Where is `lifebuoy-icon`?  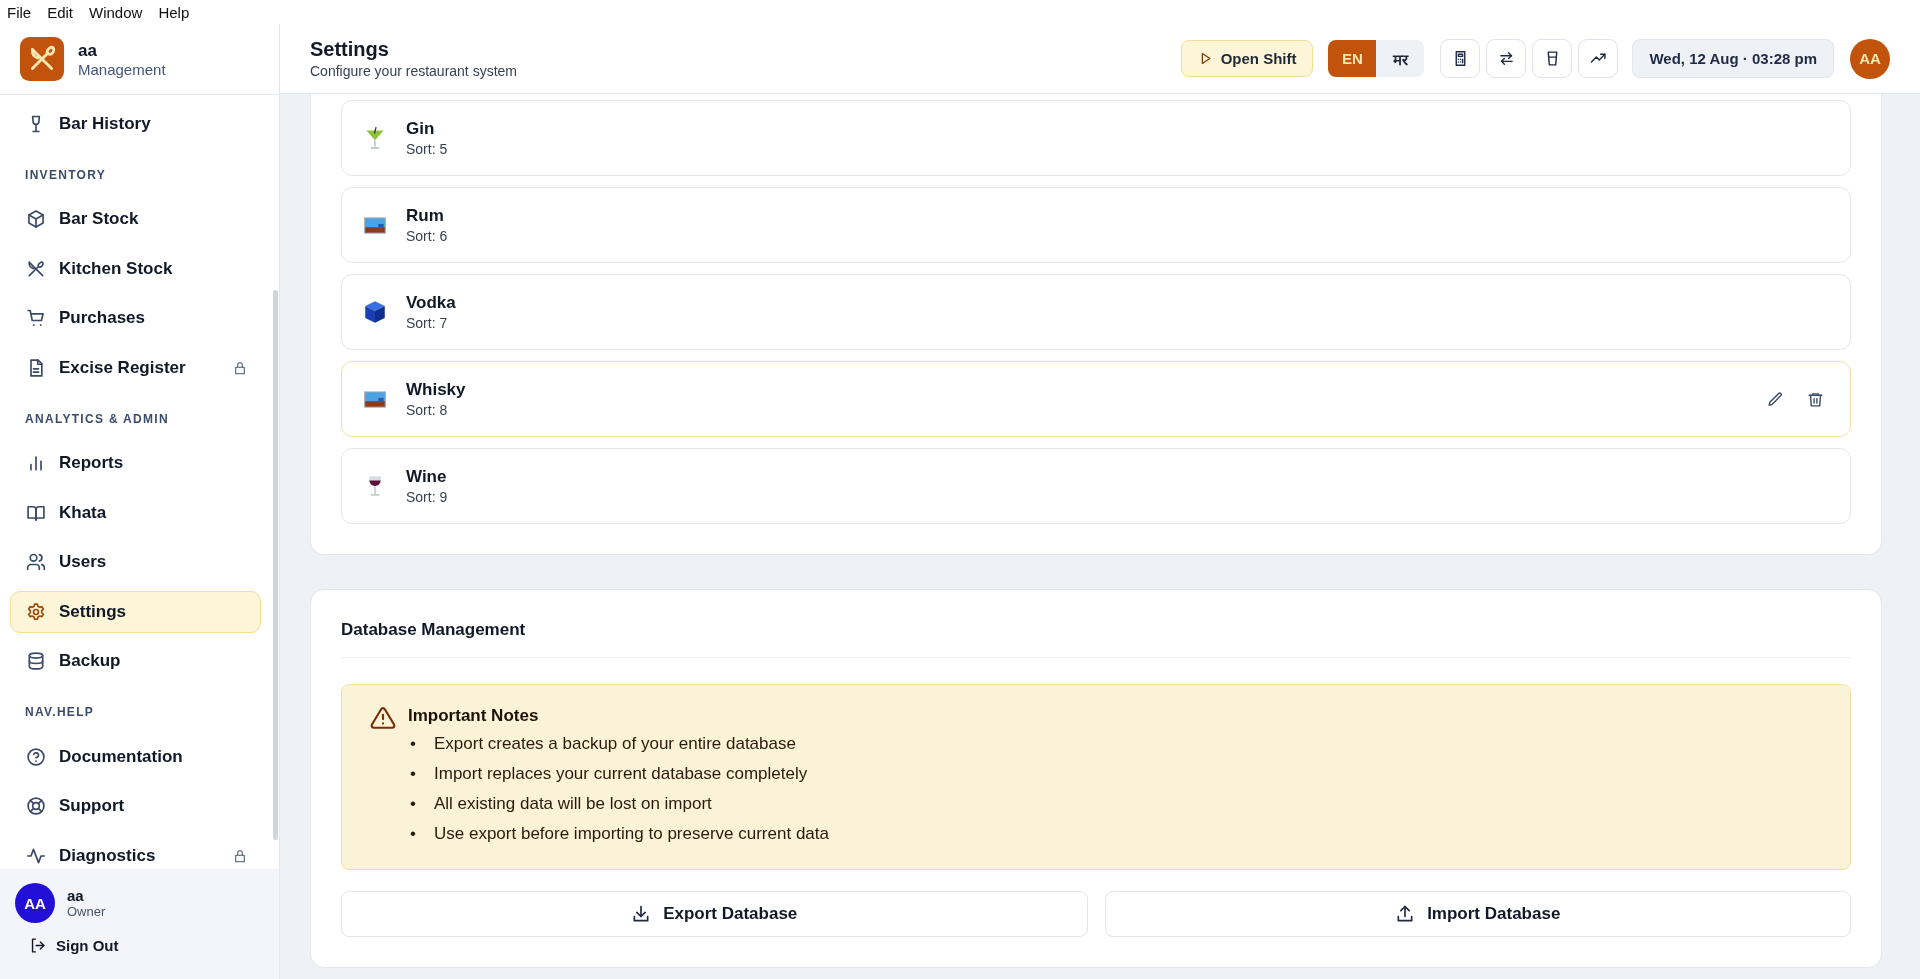
lifebuoy-icon is located at coordinates (36, 806).